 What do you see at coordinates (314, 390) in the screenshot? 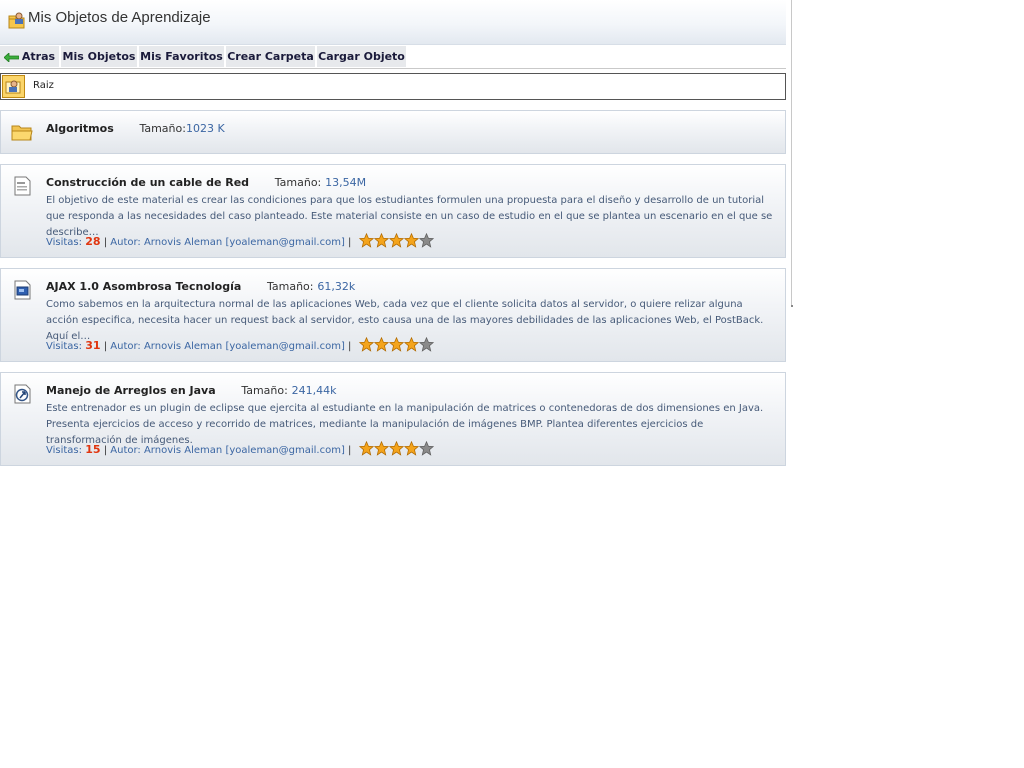
I see `item-size: 241,44k` at bounding box center [314, 390].